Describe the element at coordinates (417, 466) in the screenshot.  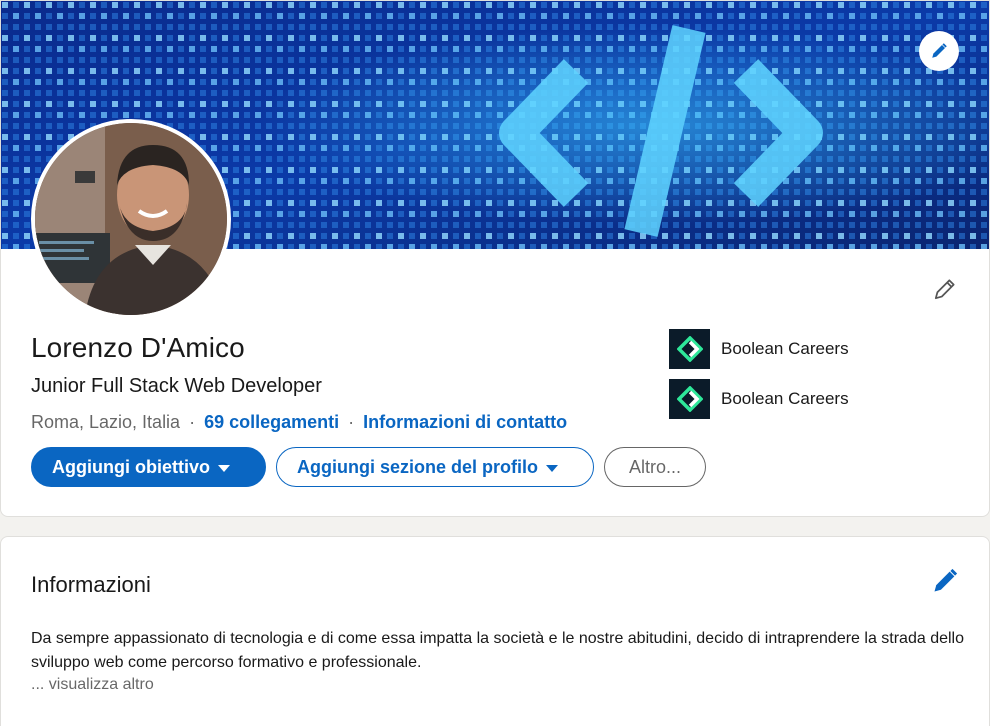
I see `add-profile-section-label: Aggiungi sezione del profilo` at that location.